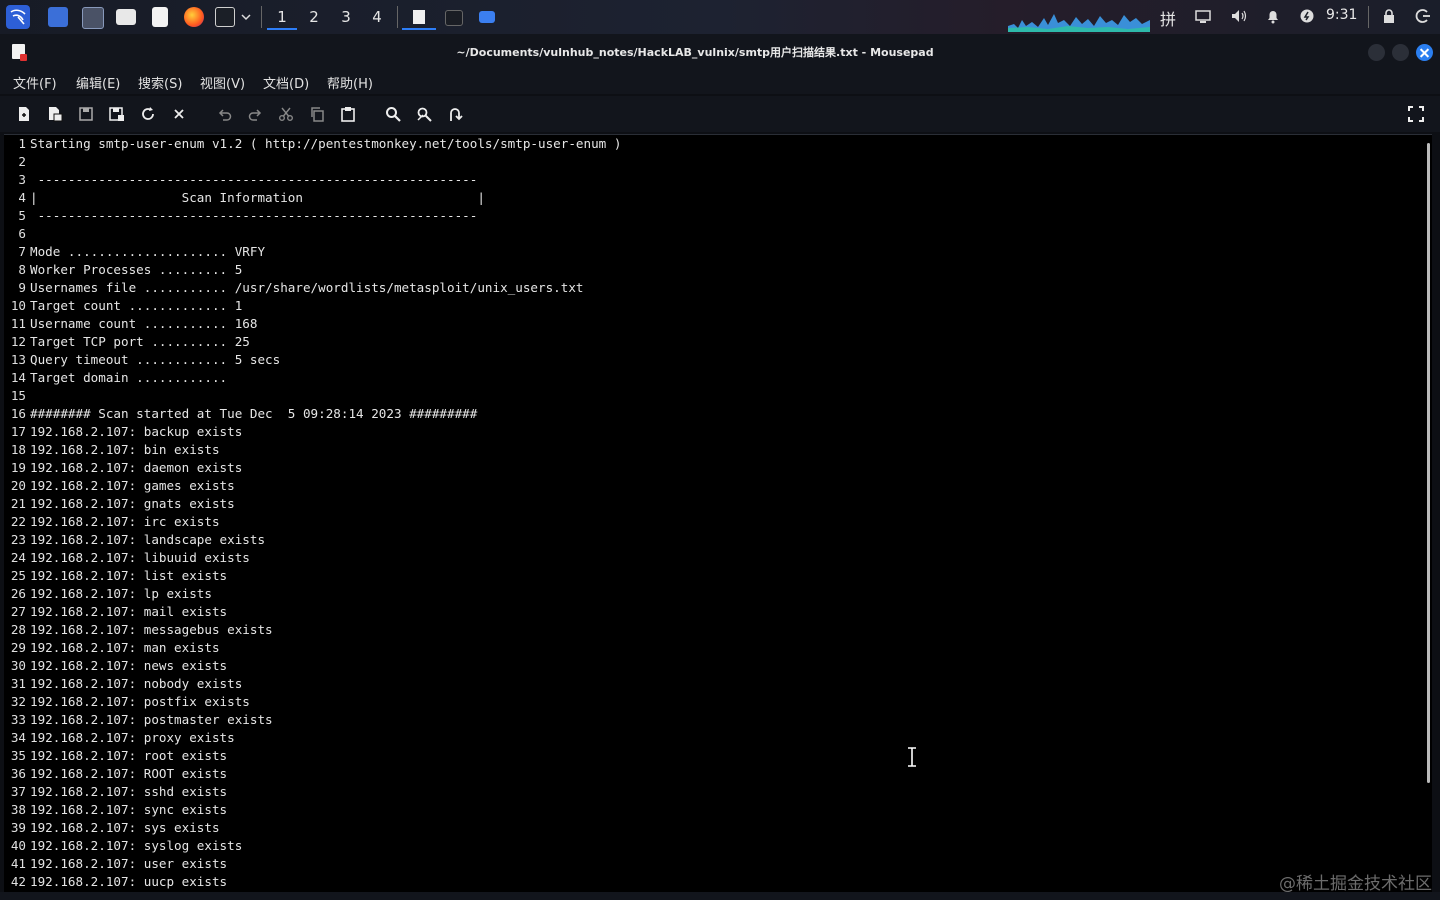 This screenshot has height=900, width=1440. I want to click on workspace-1: 1, so click(282, 18).